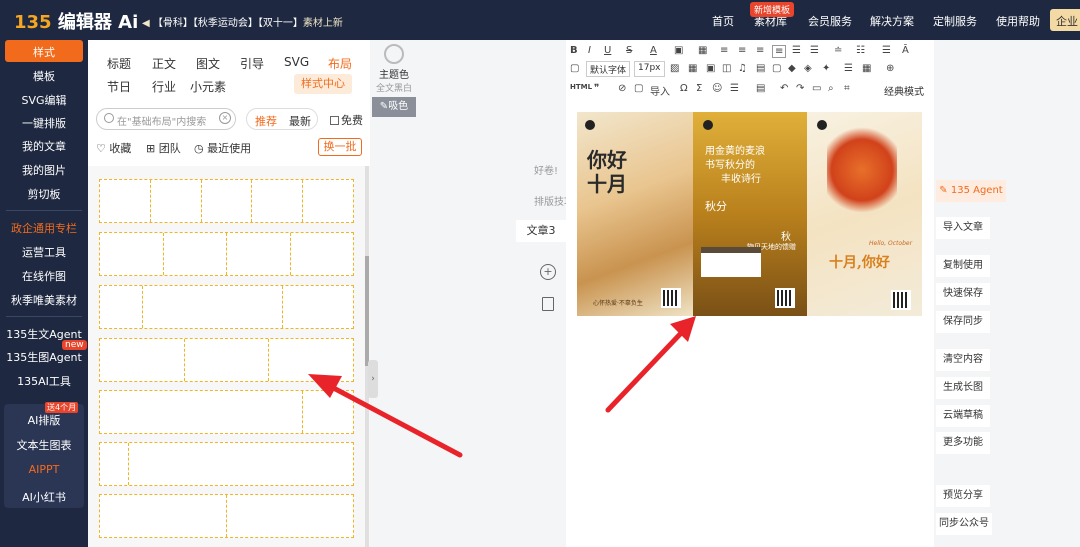 This screenshot has height=547, width=1080. I want to click on arrow-right, so click(650, 364).